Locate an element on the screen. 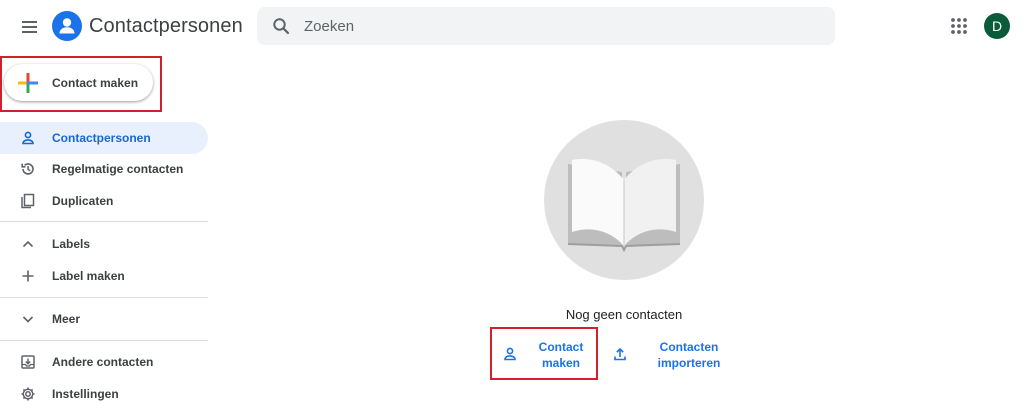 The width and height of the screenshot is (1024, 402). sidebar-item-more: Meer is located at coordinates (104, 319).